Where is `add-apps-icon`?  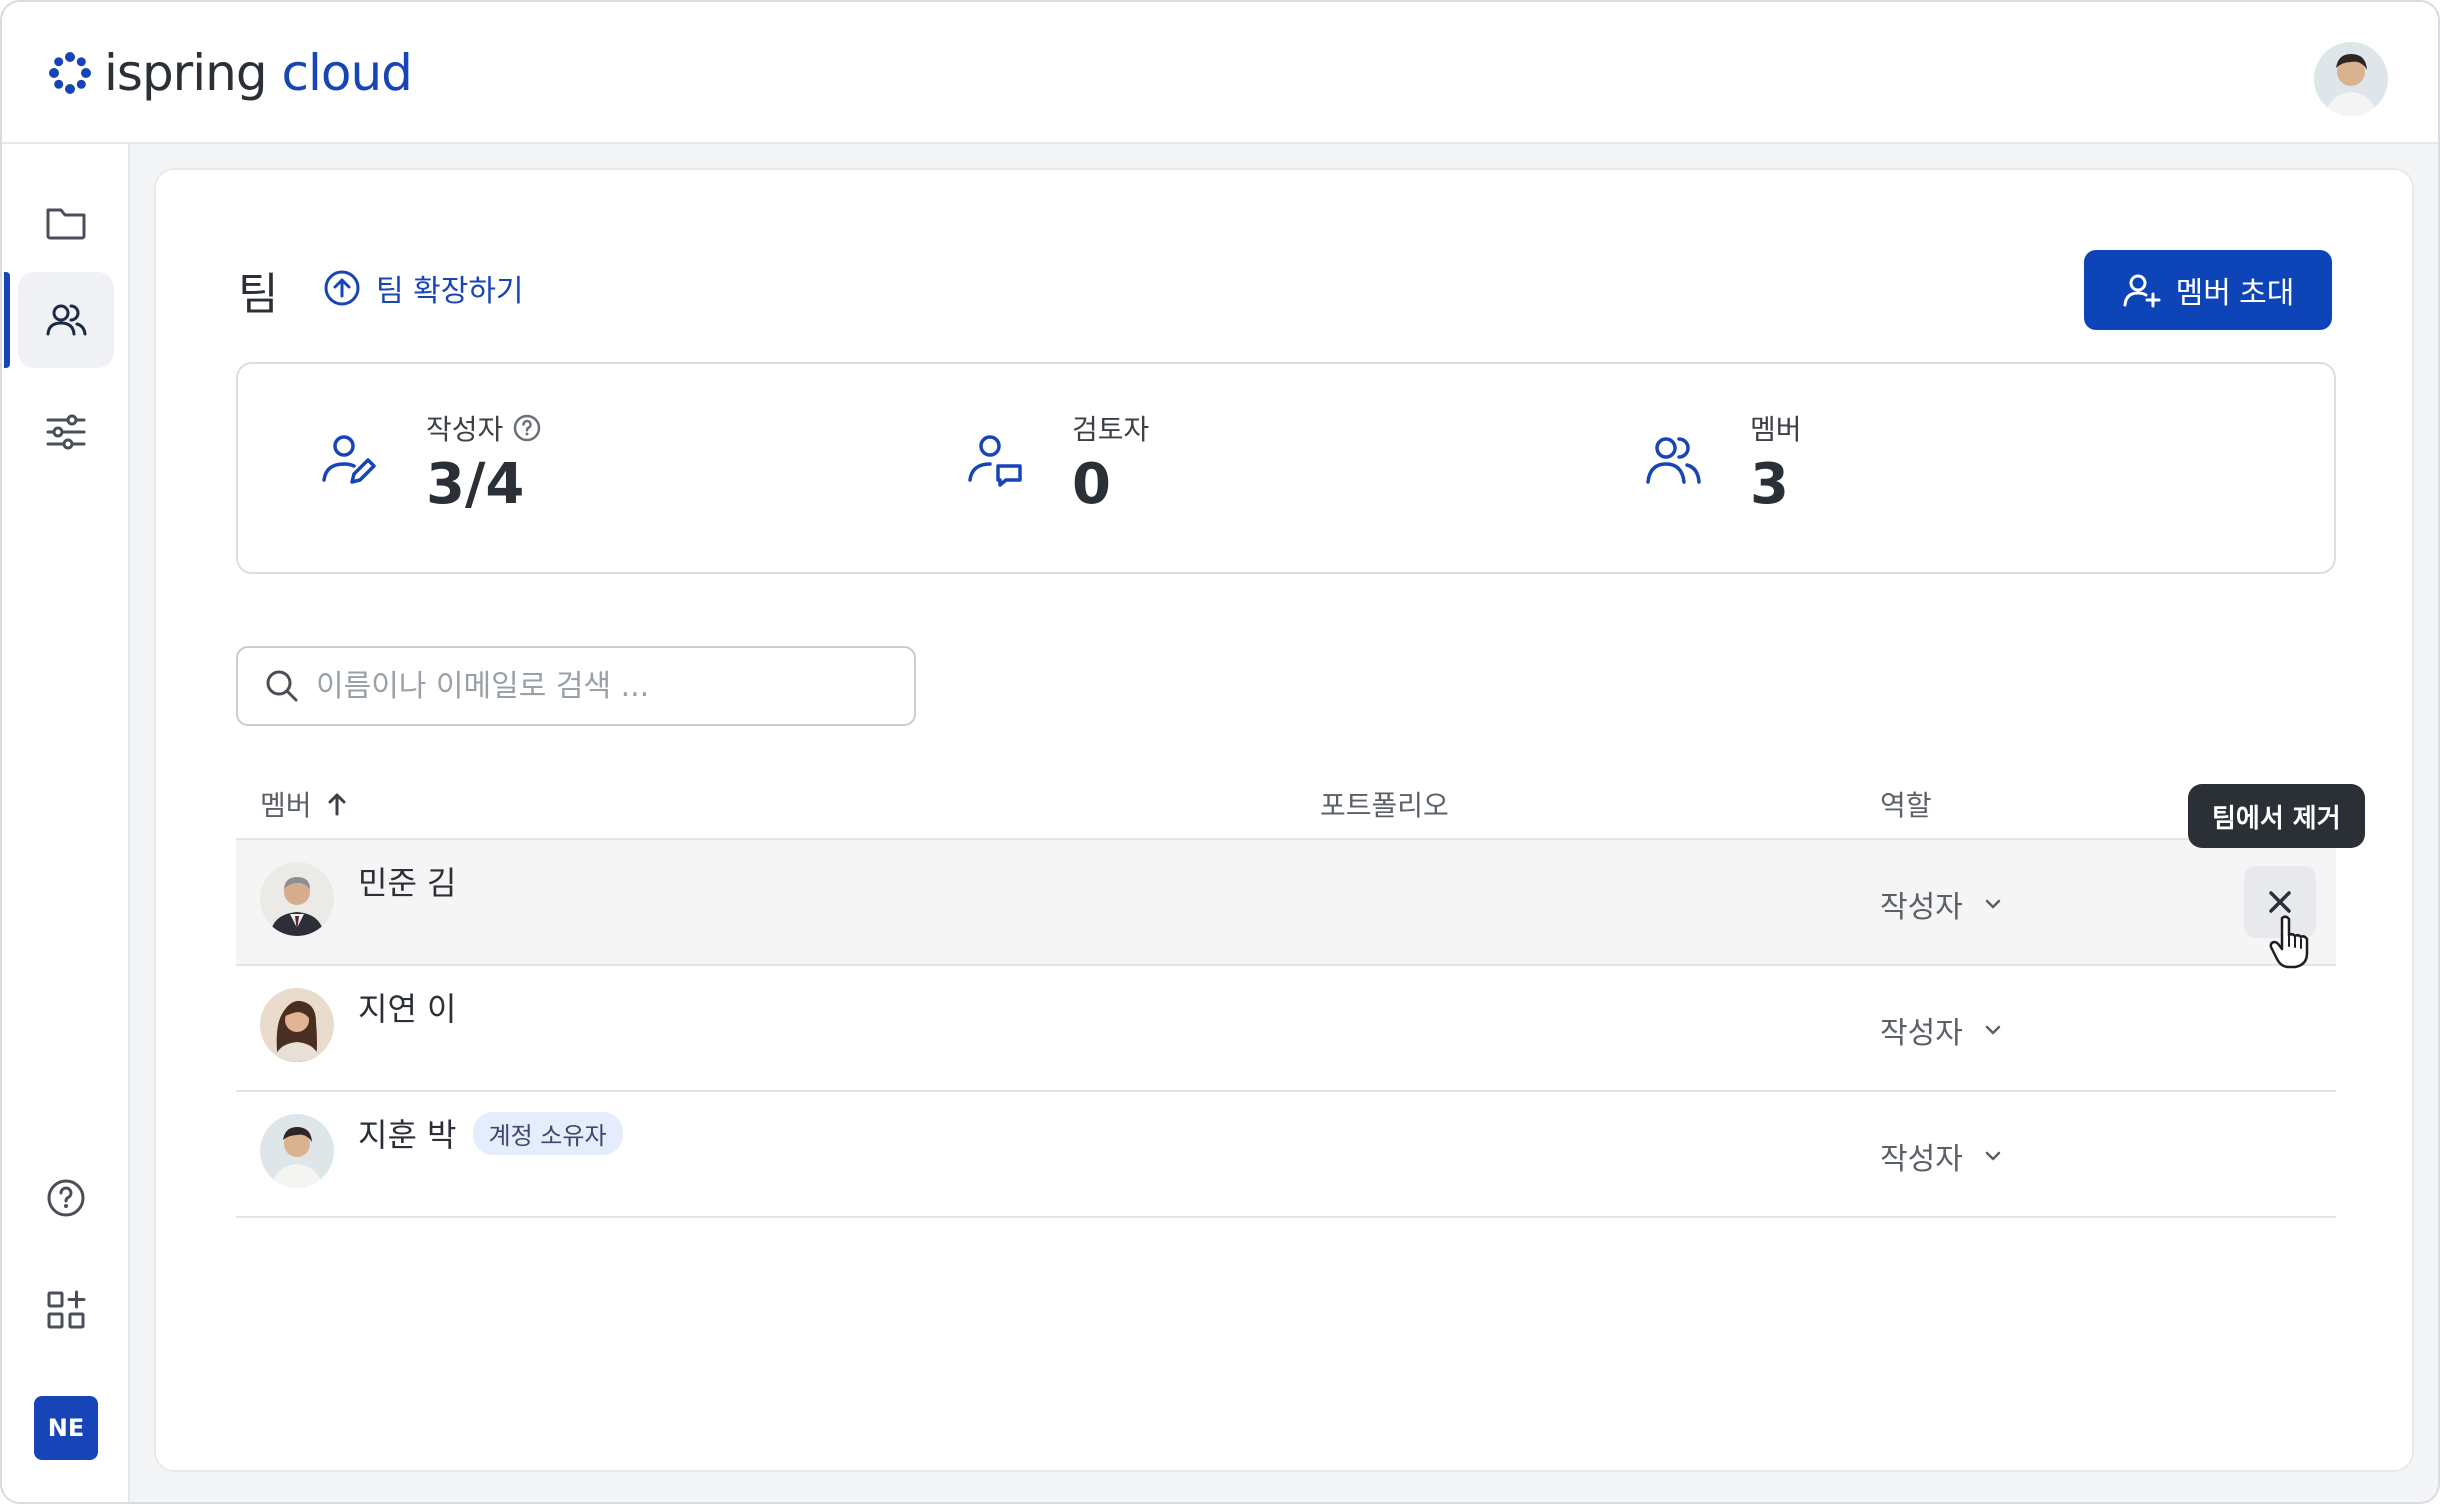
add-apps-icon is located at coordinates (66, 1309).